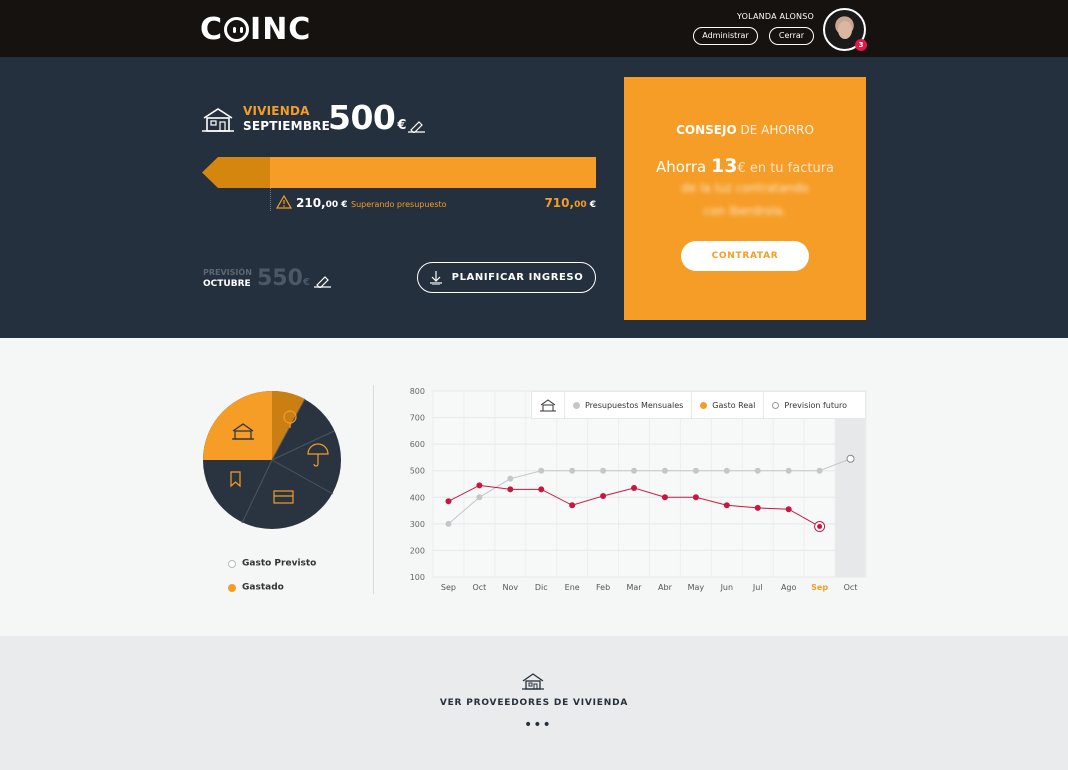  Describe the element at coordinates (417, 418) in the screenshot. I see `y-tick-label: 700` at that location.